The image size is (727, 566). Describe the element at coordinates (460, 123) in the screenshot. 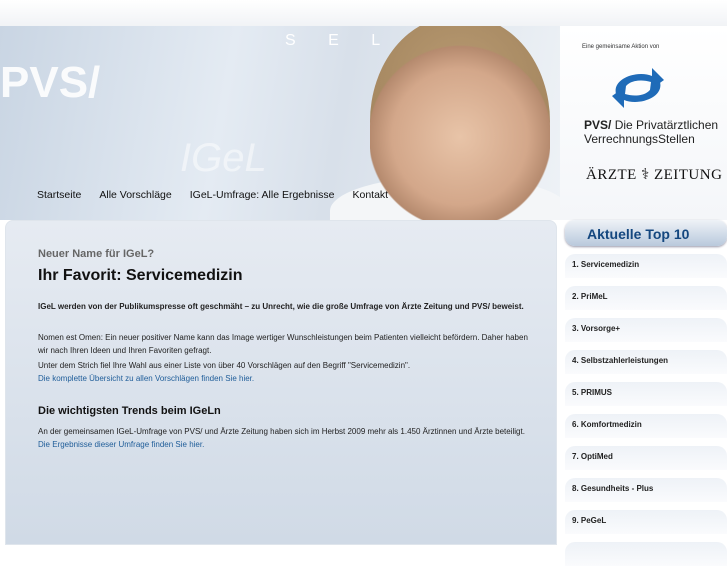

I see `banner-photo-doctor` at that location.